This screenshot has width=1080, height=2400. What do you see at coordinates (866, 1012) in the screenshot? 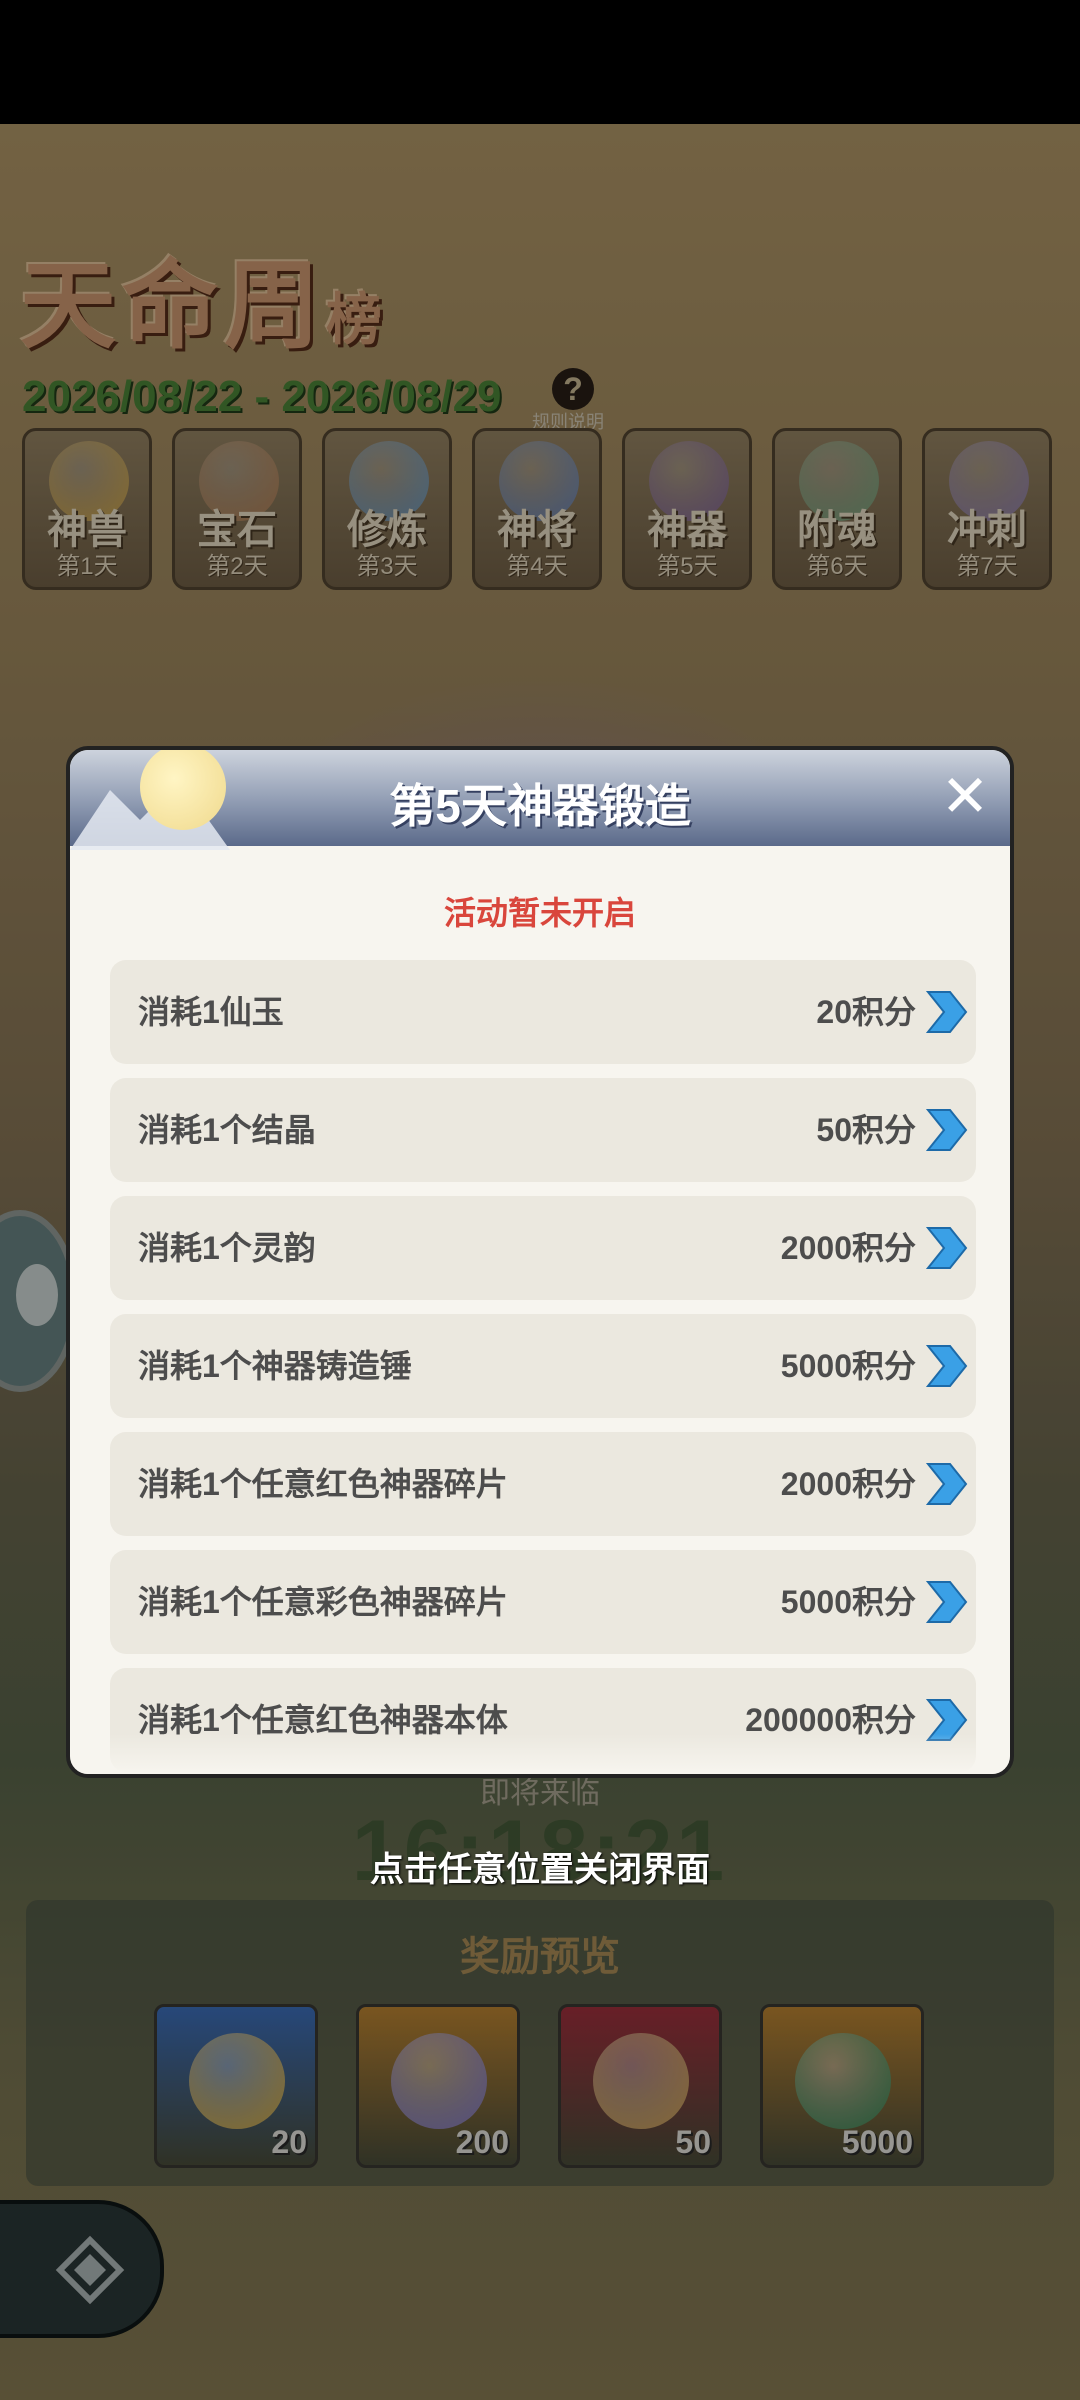
I see `task-points: 20积分` at bounding box center [866, 1012].